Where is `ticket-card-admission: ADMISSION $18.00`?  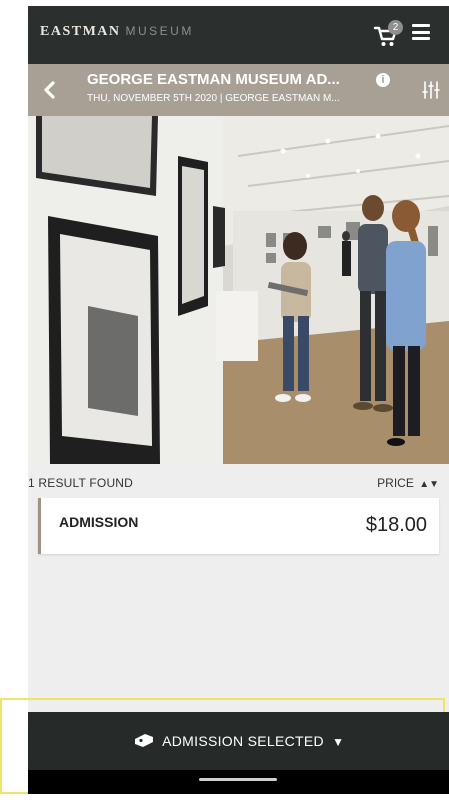 ticket-card-admission: ADMISSION $18.00 is located at coordinates (238, 526).